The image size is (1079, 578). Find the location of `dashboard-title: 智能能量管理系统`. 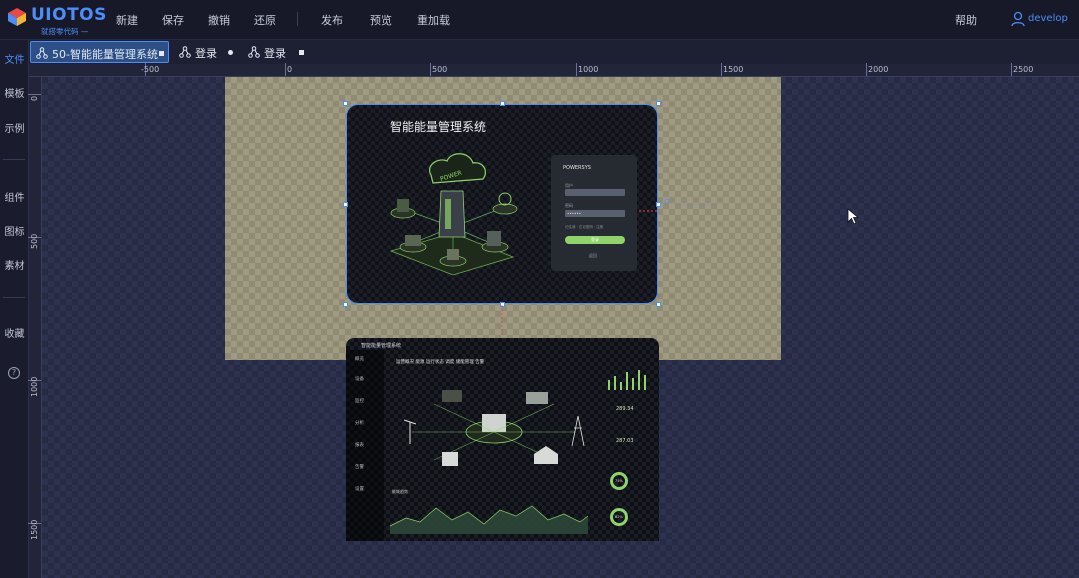

dashboard-title: 智能能量管理系统 is located at coordinates (381, 346).